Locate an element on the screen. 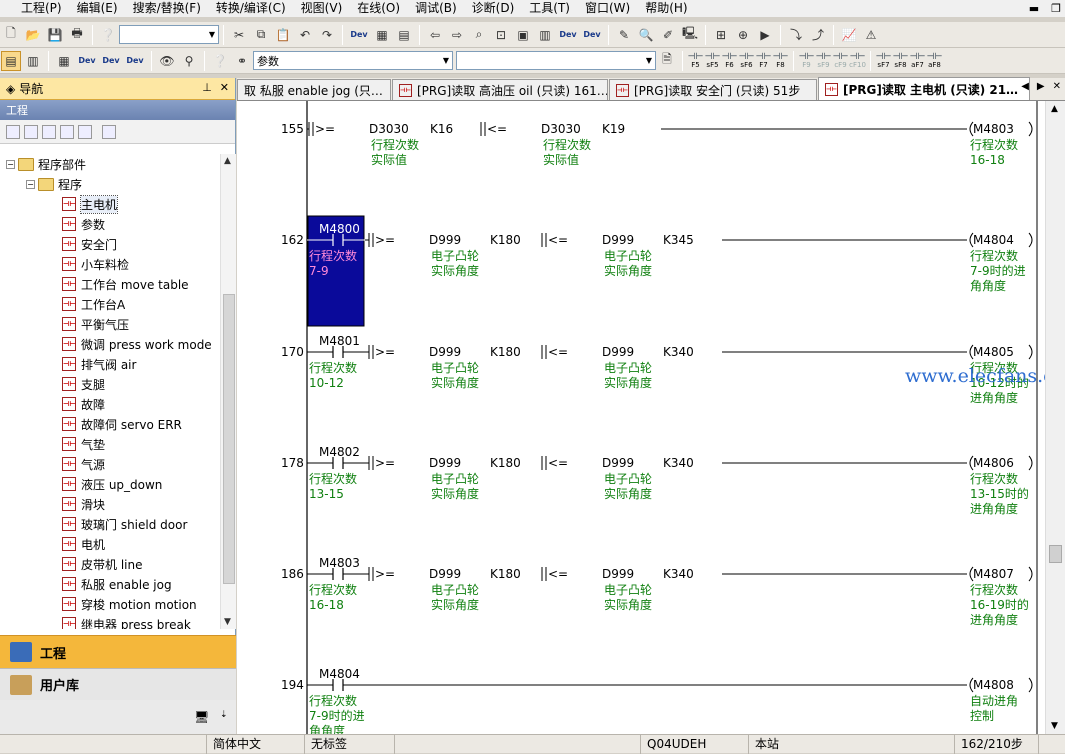  tree-item-program: ⊣⊢ 气源 is located at coordinates (110, 464).